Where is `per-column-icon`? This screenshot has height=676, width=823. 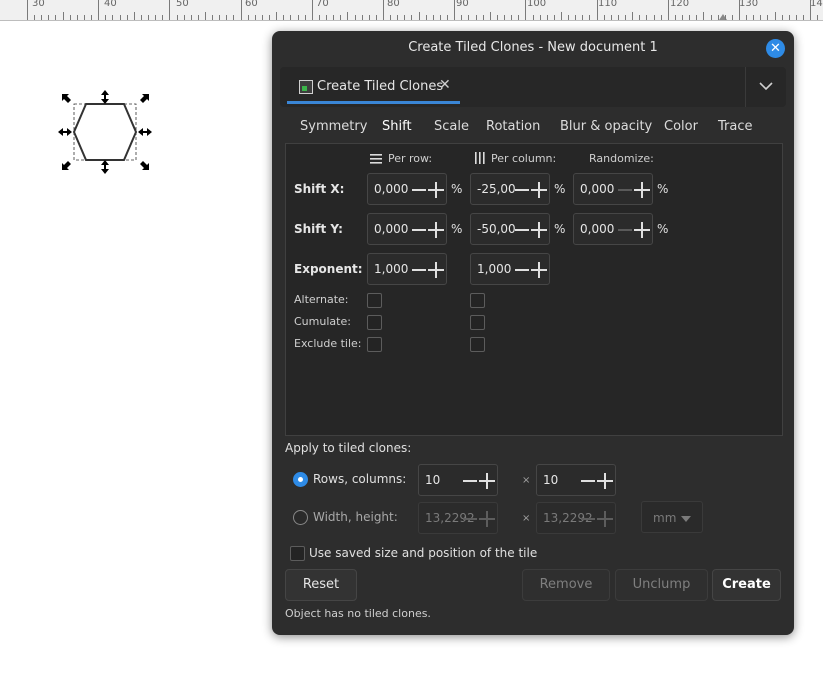 per-column-icon is located at coordinates (480, 158).